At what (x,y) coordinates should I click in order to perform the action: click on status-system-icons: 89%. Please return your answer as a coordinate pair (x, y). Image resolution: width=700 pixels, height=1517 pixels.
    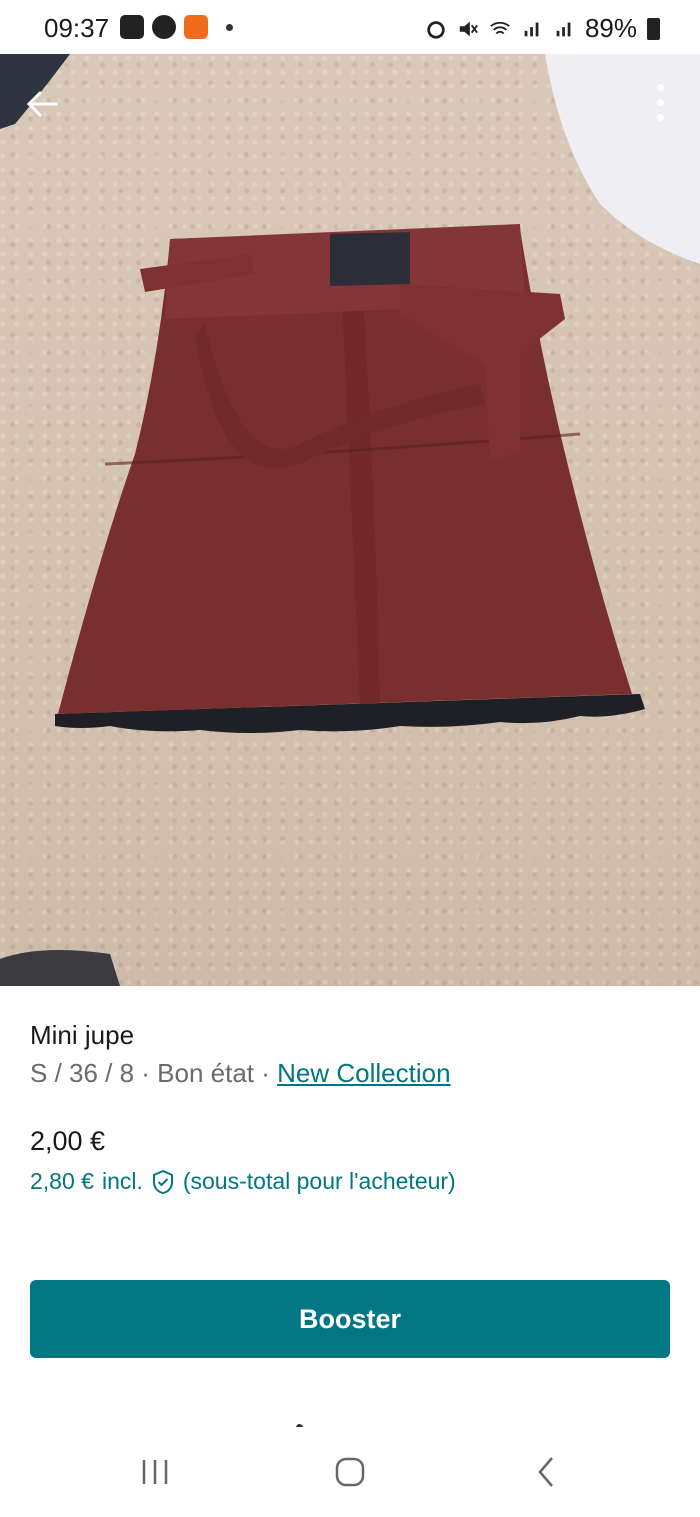
    Looking at the image, I should click on (542, 28).